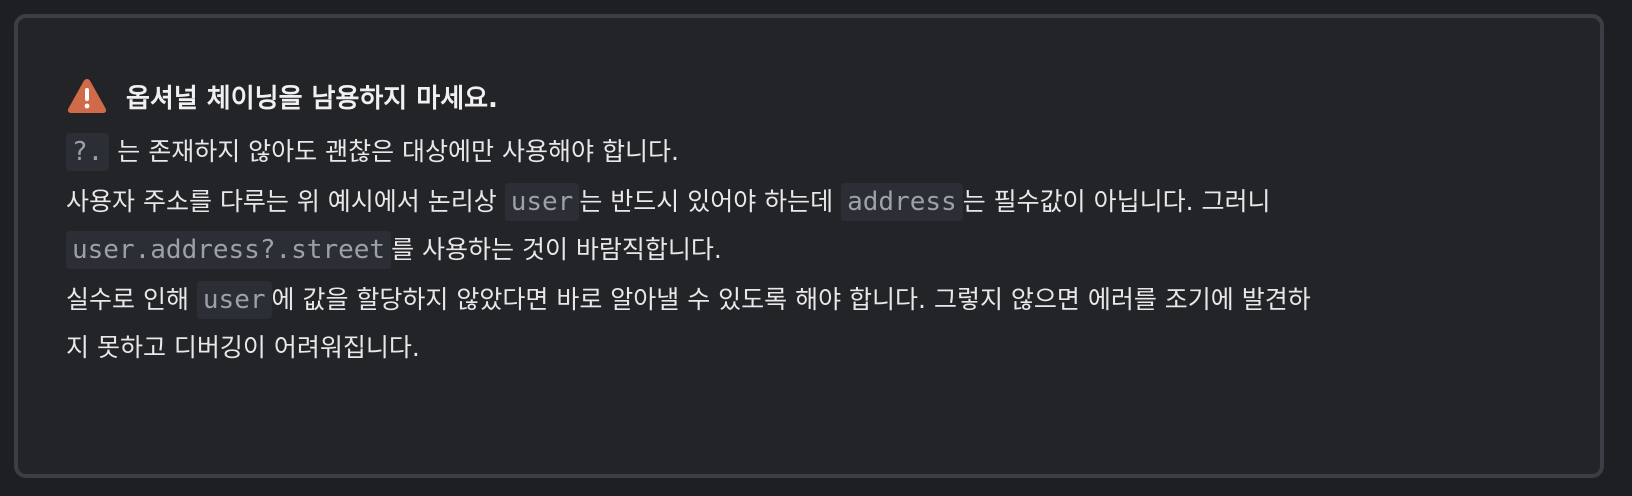 The height and width of the screenshot is (496, 1632). What do you see at coordinates (809, 152) in the screenshot?
I see `paragraph-1: ?. 는 존재하지 않아도 괜찮은 대상에만 사용해야 합니다.` at bounding box center [809, 152].